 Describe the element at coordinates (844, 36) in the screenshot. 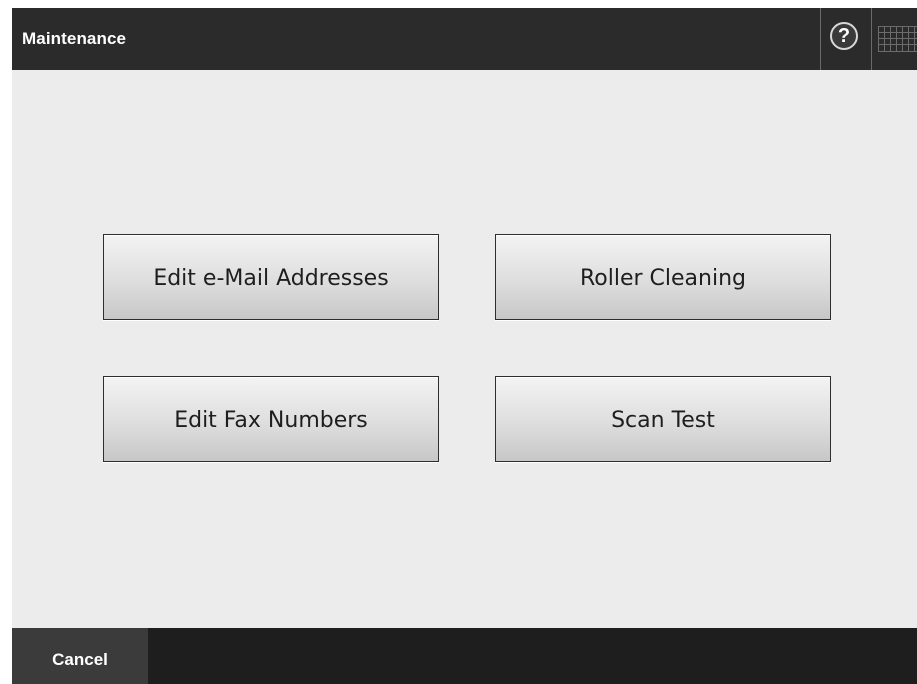

I see `help-icon: ?` at that location.